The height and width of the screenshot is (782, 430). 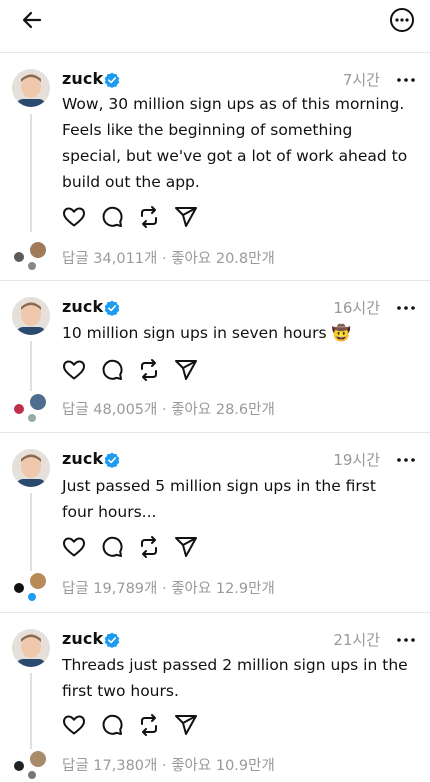 I want to click on replies-count: 34,011개, so click(x=125, y=259).